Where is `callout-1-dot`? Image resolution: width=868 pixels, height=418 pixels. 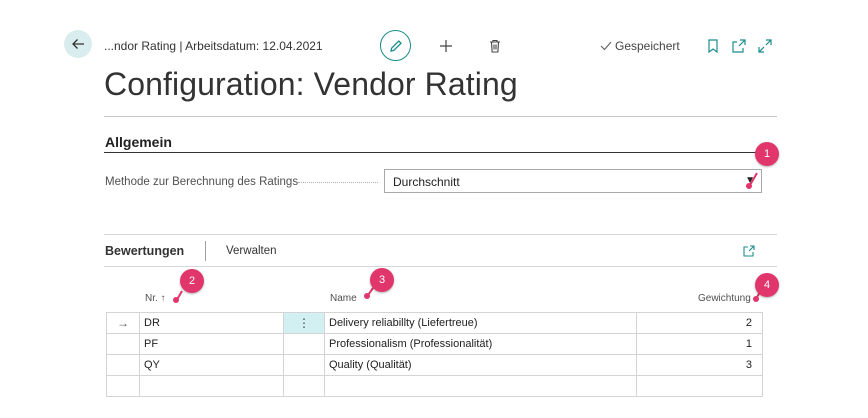 callout-1-dot is located at coordinates (749, 186).